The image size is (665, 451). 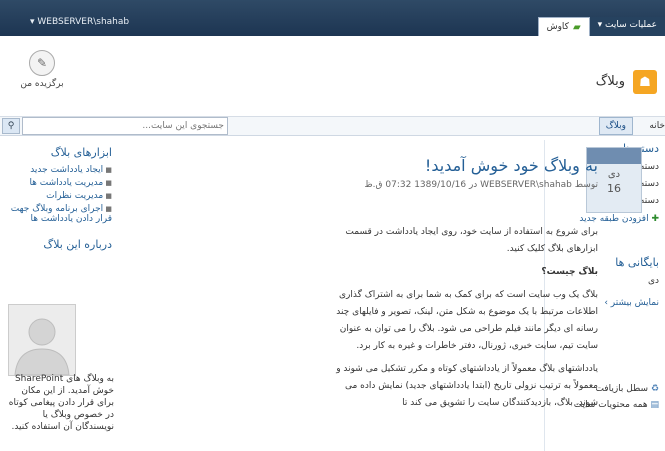 I want to click on favorite-button: ✎ برگزیده من, so click(x=42, y=69).